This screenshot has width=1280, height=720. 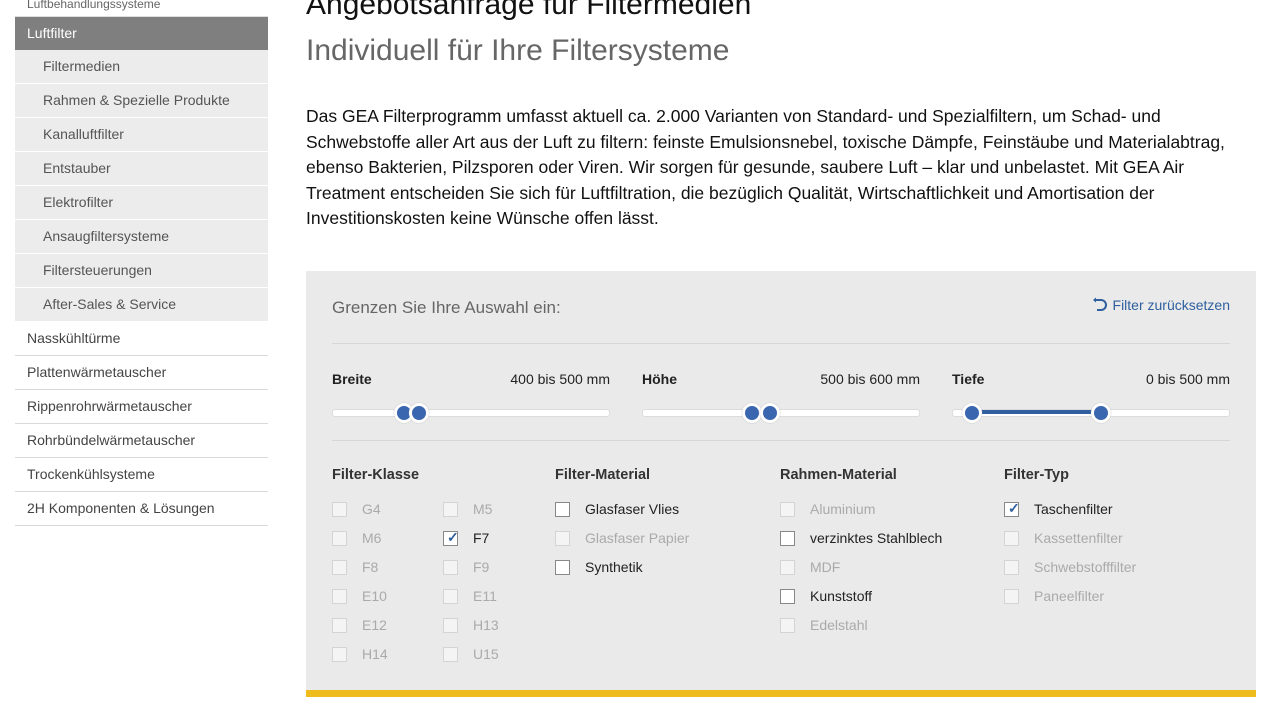 What do you see at coordinates (352, 379) in the screenshot?
I see `slider-label: Breite` at bounding box center [352, 379].